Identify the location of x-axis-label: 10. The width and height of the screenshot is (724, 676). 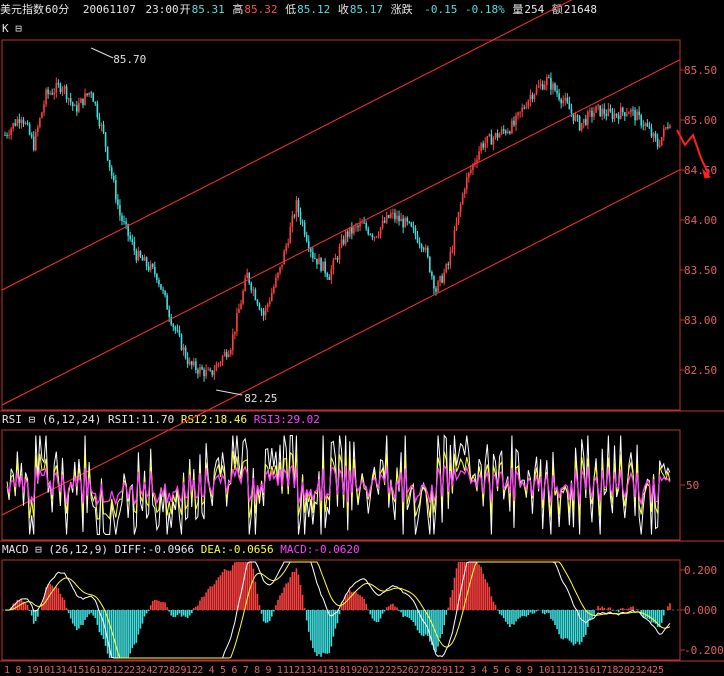
(544, 670).